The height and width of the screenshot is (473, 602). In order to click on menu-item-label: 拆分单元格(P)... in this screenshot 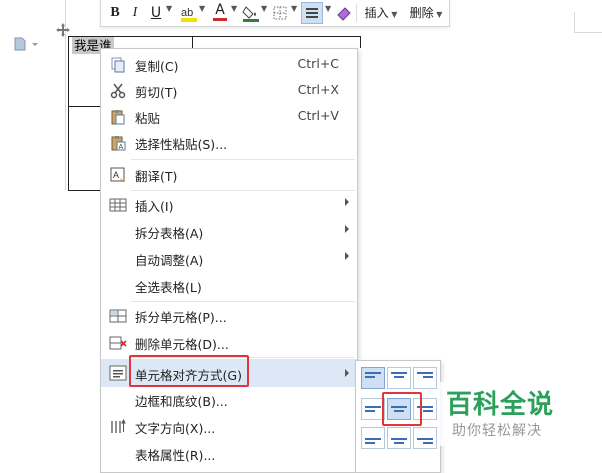, I will do `click(181, 317)`.